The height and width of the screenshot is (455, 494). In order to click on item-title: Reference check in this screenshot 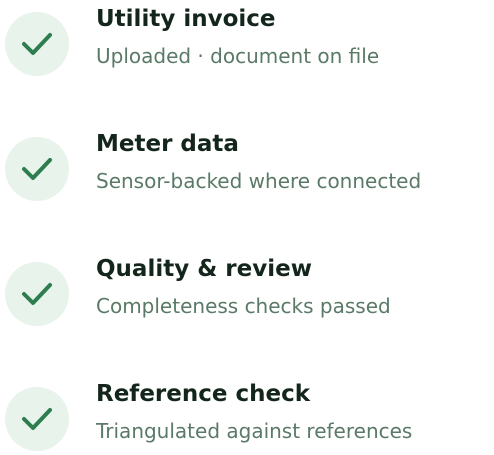, I will do `click(203, 394)`.